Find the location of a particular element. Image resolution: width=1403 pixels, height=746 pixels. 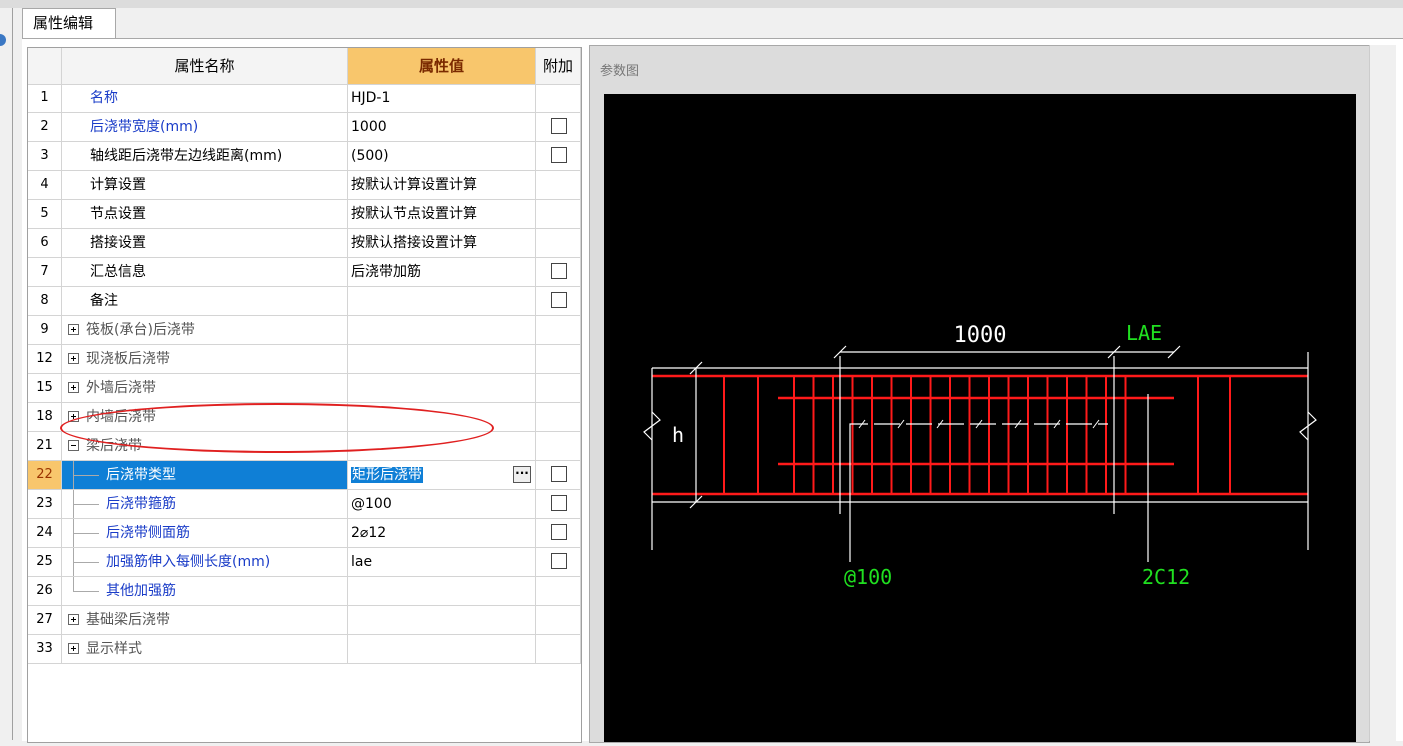

property-name: 其他加强筋 is located at coordinates (205, 591).